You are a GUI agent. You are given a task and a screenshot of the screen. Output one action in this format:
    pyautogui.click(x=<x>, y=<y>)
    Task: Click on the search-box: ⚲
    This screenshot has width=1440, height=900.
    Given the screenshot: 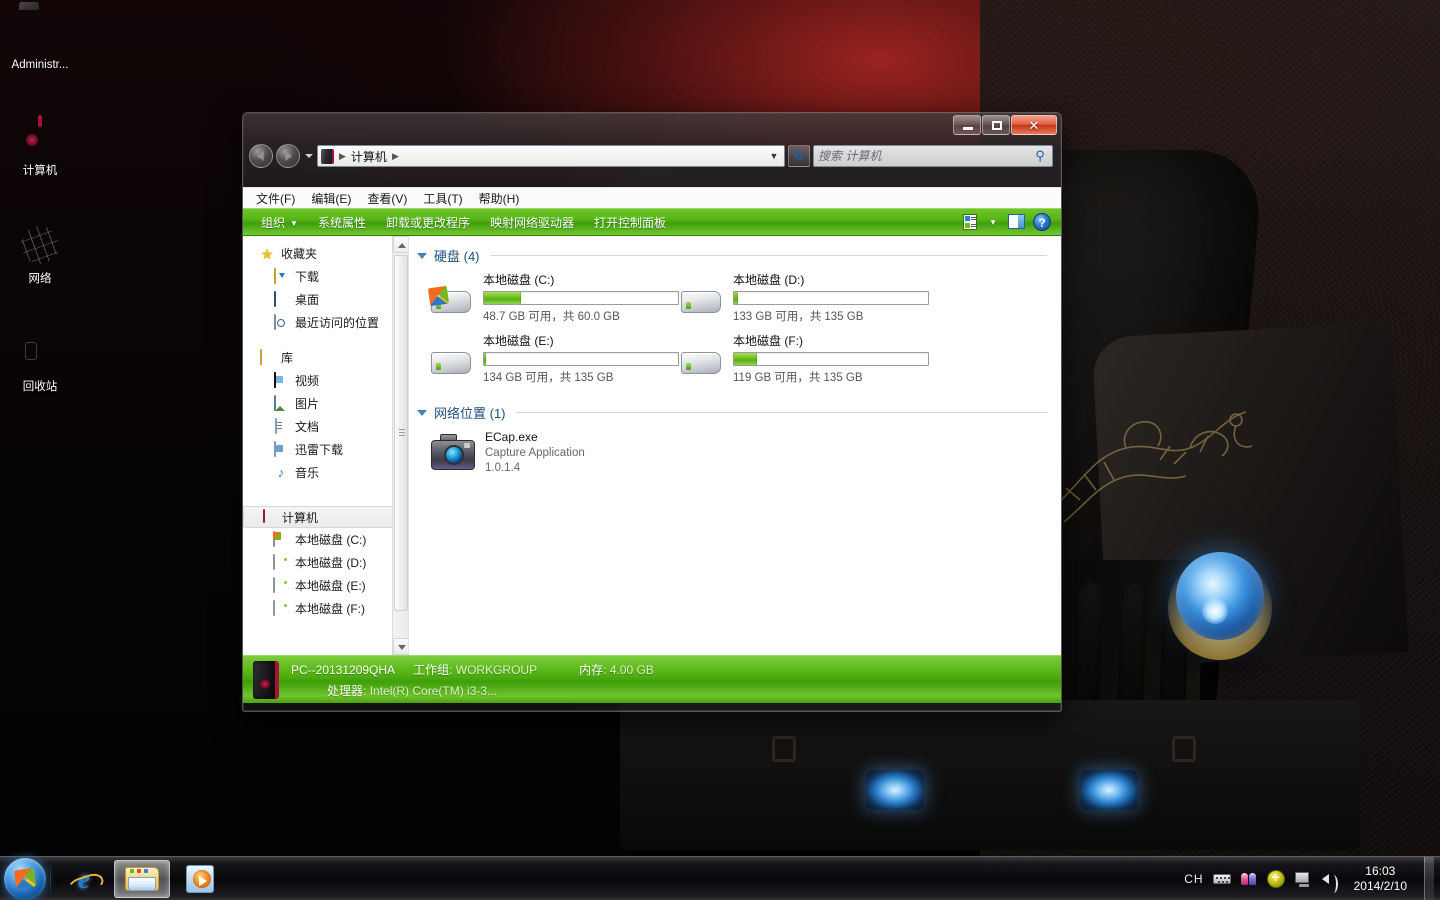 What is the action you would take?
    pyautogui.click(x=933, y=156)
    